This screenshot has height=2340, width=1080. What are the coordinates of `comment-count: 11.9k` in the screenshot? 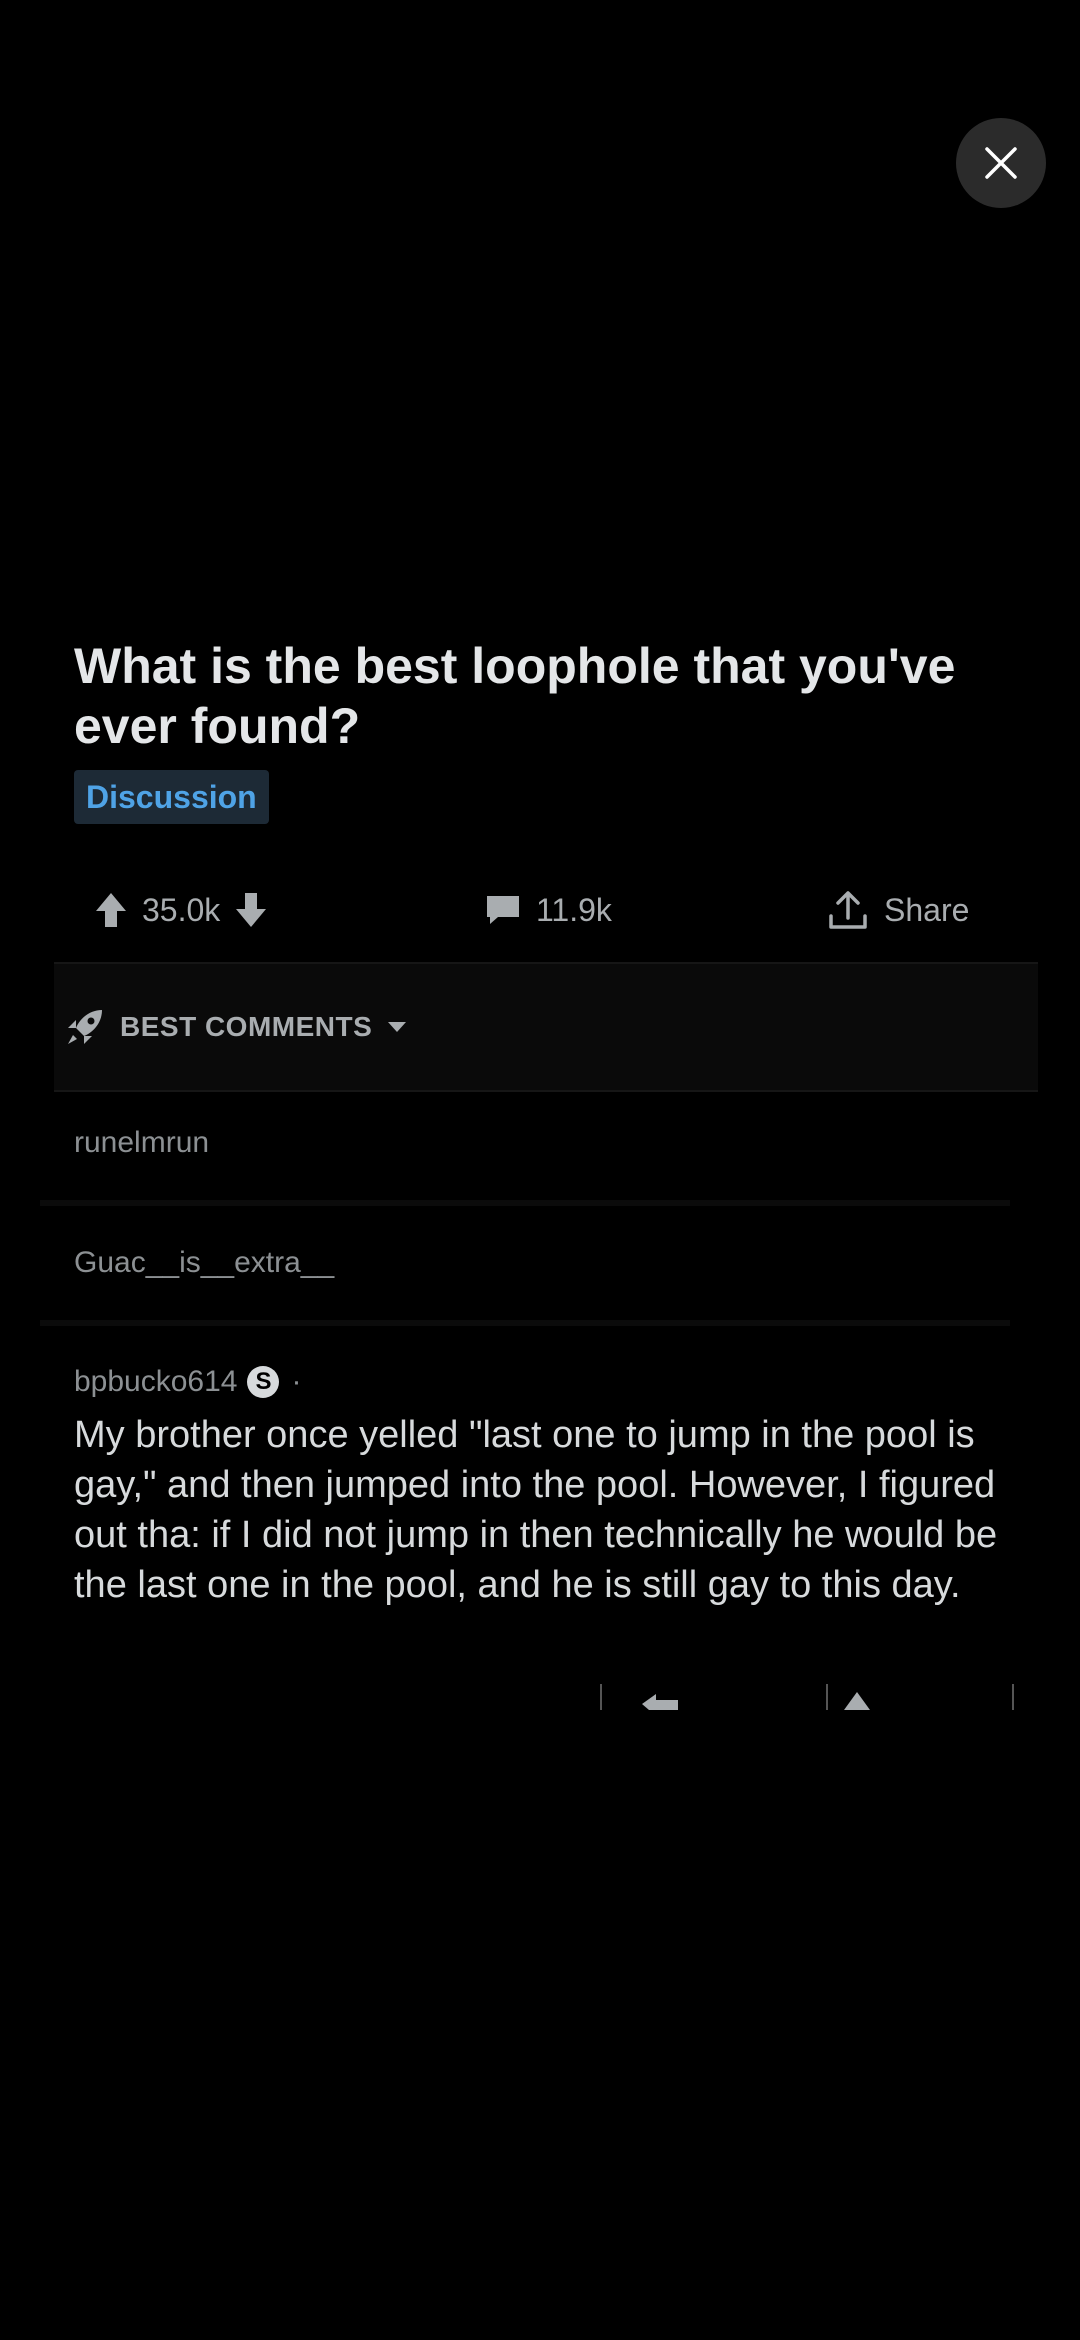 It's located at (574, 909).